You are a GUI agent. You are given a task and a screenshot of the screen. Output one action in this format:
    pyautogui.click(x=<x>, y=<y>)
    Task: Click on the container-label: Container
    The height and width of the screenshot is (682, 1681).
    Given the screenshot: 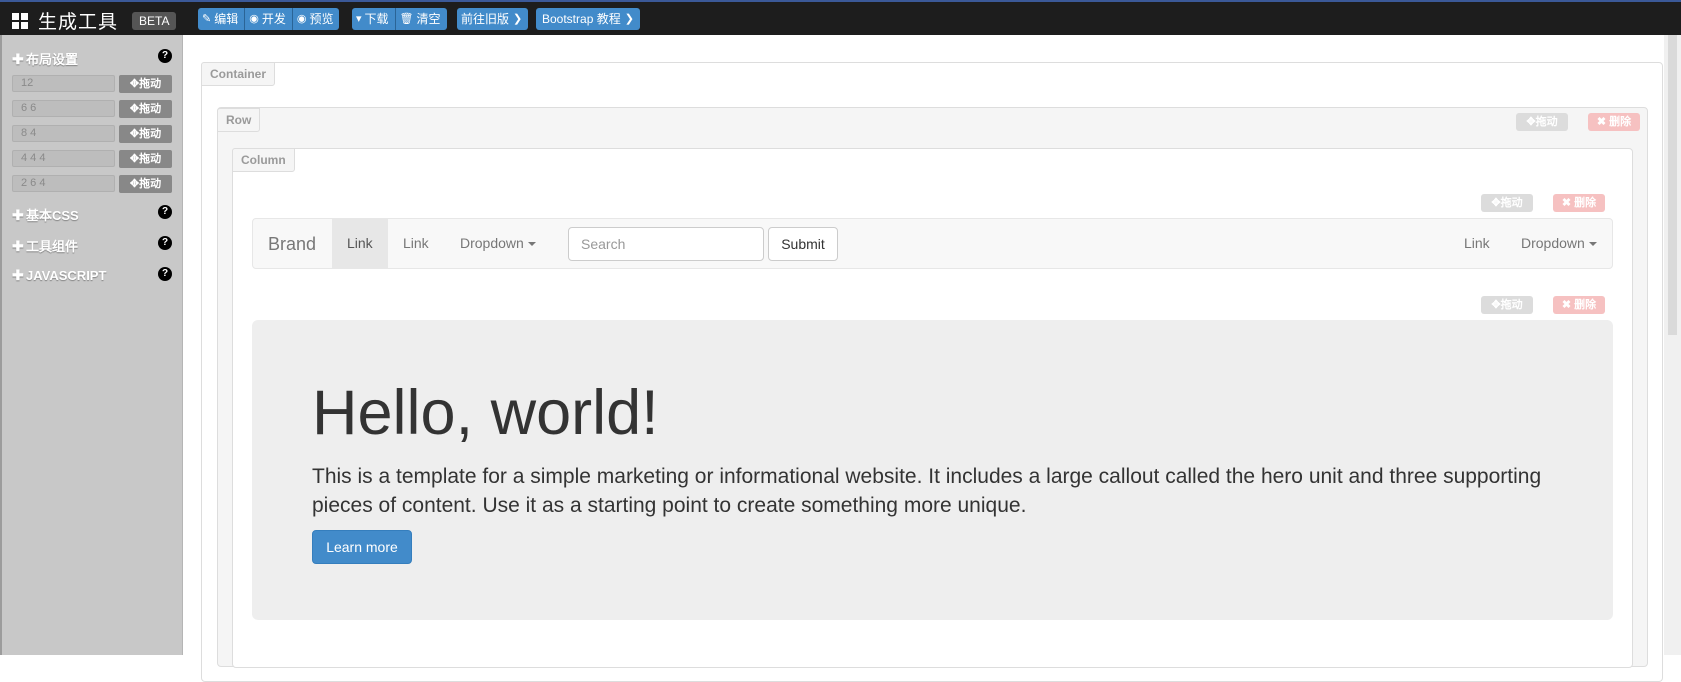 What is the action you would take?
    pyautogui.click(x=238, y=74)
    